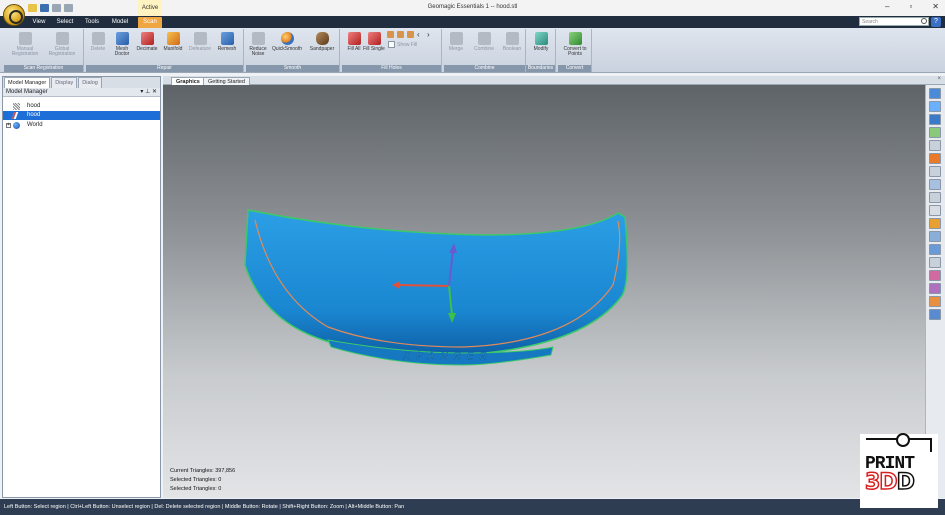 The width and height of the screenshot is (945, 515). What do you see at coordinates (887, 6) in the screenshot?
I see `minimize-button: –` at bounding box center [887, 6].